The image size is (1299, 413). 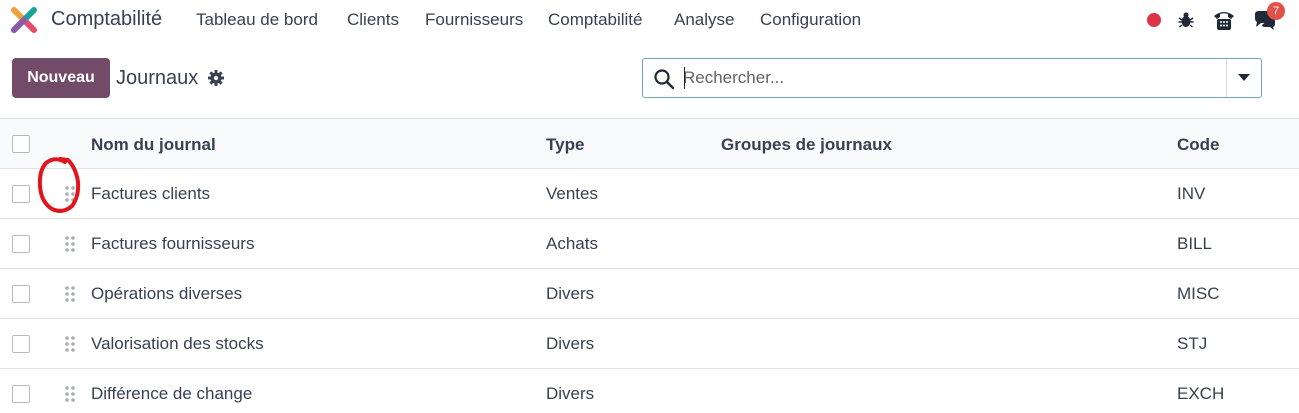 I want to click on cell-code: INV, so click(x=1191, y=193).